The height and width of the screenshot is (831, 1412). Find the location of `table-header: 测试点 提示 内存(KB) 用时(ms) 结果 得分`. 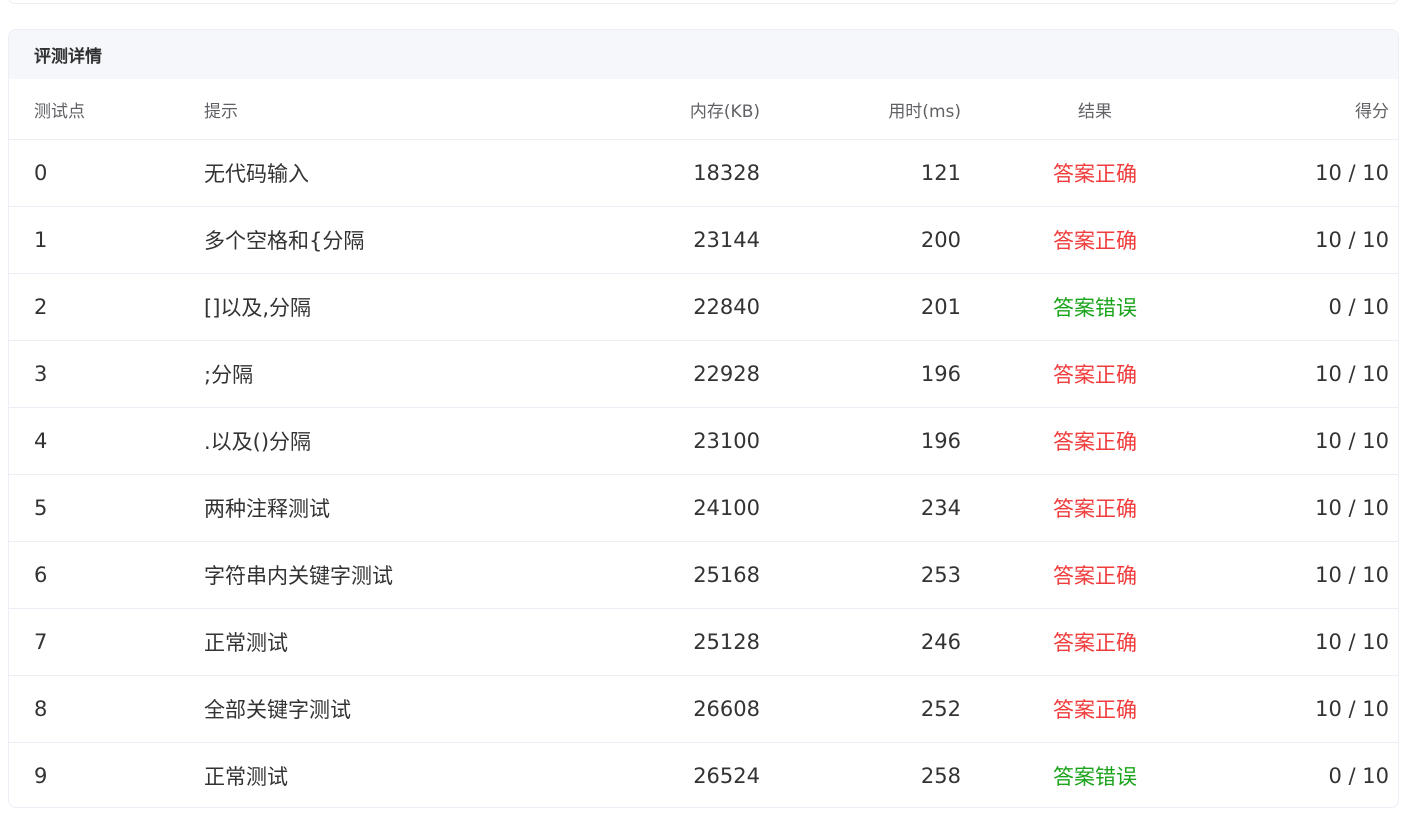

table-header: 测试点 提示 内存(KB) 用时(ms) 结果 得分 is located at coordinates (703, 109).